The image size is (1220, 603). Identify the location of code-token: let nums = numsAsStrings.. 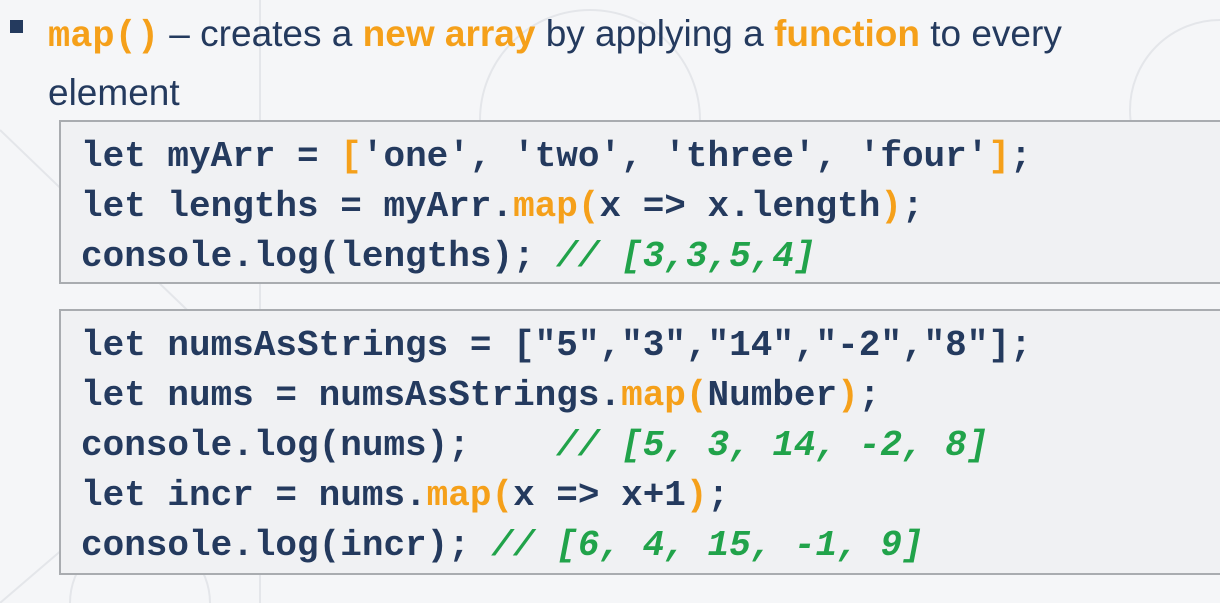
(351, 395).